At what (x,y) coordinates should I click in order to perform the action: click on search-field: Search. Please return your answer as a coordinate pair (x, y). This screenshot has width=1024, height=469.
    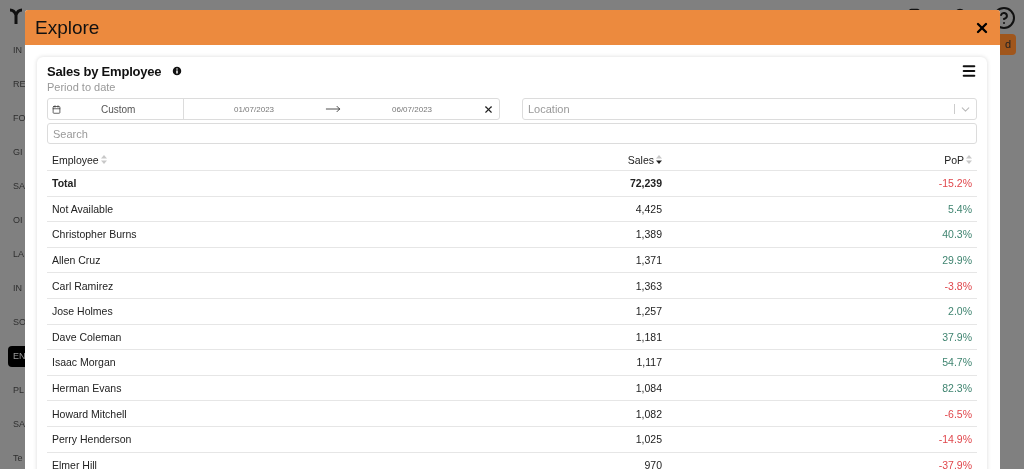
    Looking at the image, I should click on (512, 133).